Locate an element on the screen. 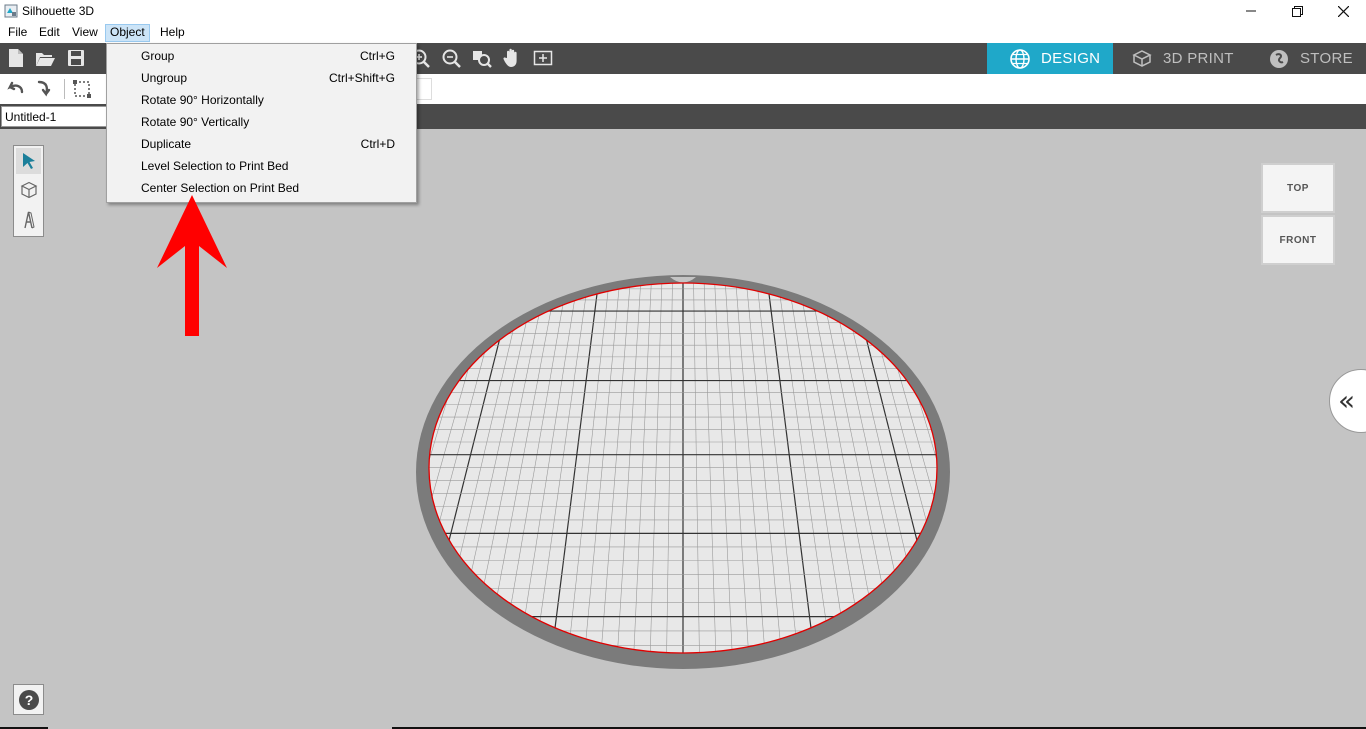  shape-cube-icon is located at coordinates (28, 190).